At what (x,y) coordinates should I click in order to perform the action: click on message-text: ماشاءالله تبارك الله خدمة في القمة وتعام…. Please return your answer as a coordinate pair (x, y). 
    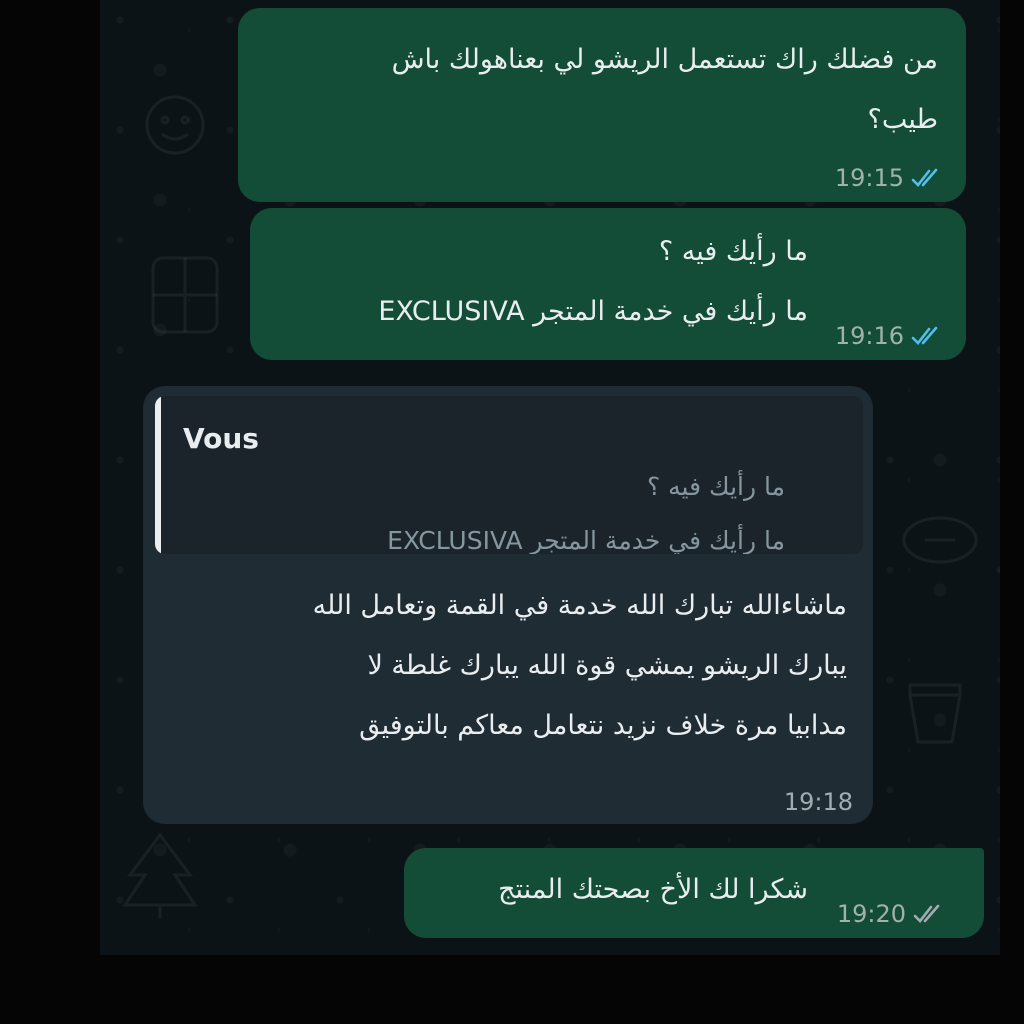
    Looking at the image, I should click on (579, 605).